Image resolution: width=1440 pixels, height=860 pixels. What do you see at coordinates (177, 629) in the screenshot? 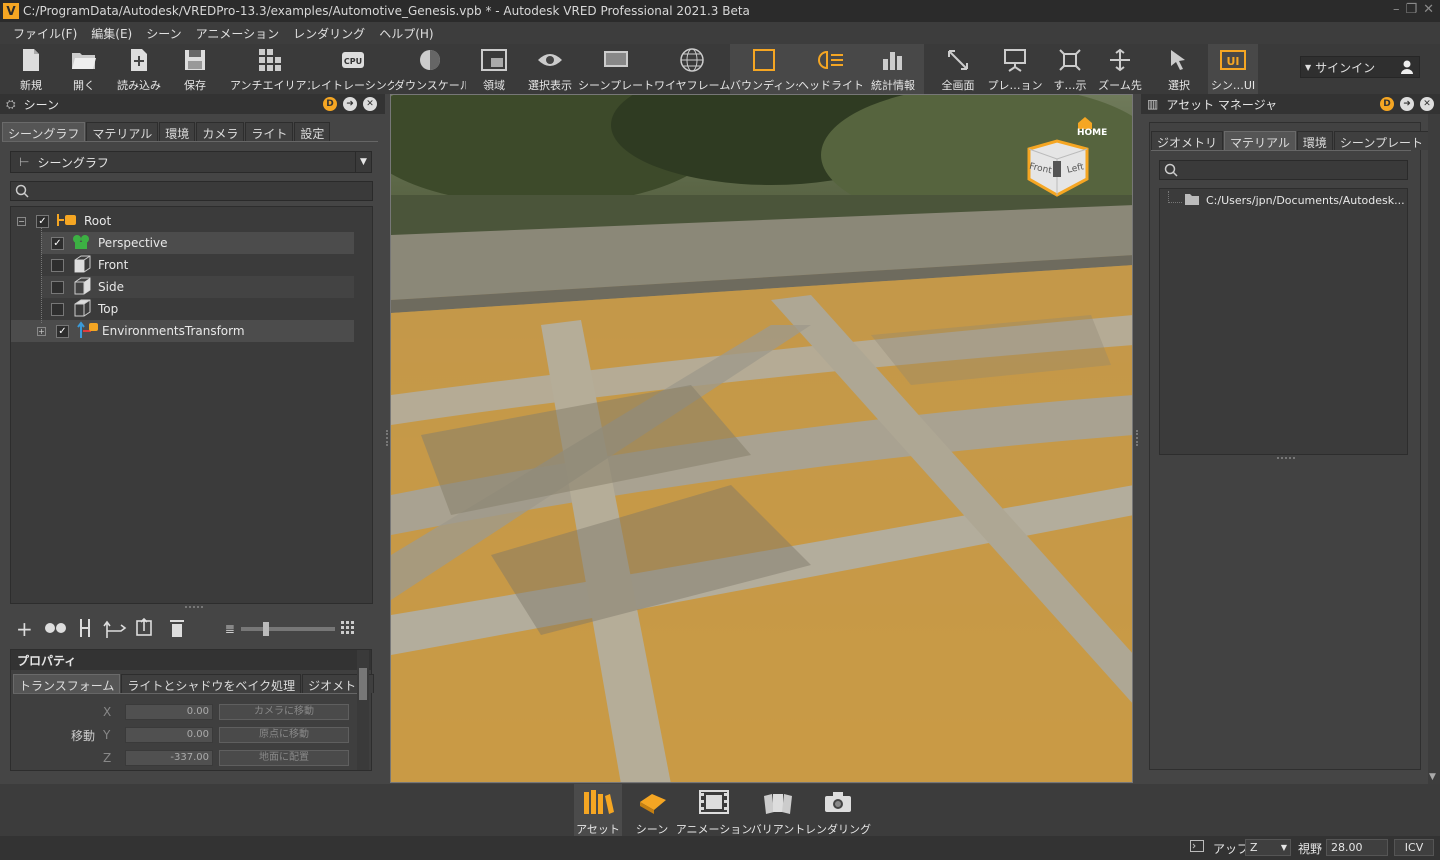
I see `delete-icon` at bounding box center [177, 629].